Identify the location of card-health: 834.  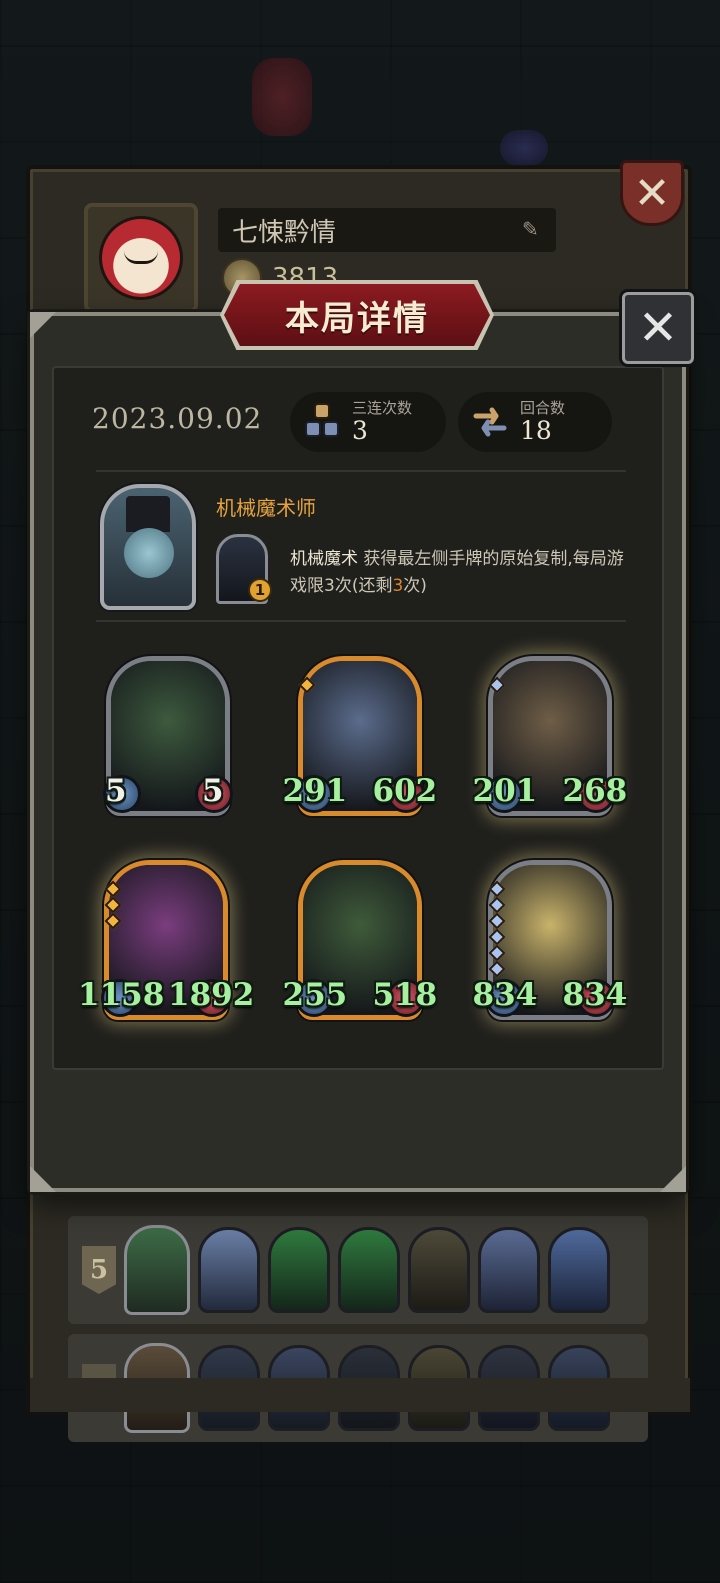
(595, 995).